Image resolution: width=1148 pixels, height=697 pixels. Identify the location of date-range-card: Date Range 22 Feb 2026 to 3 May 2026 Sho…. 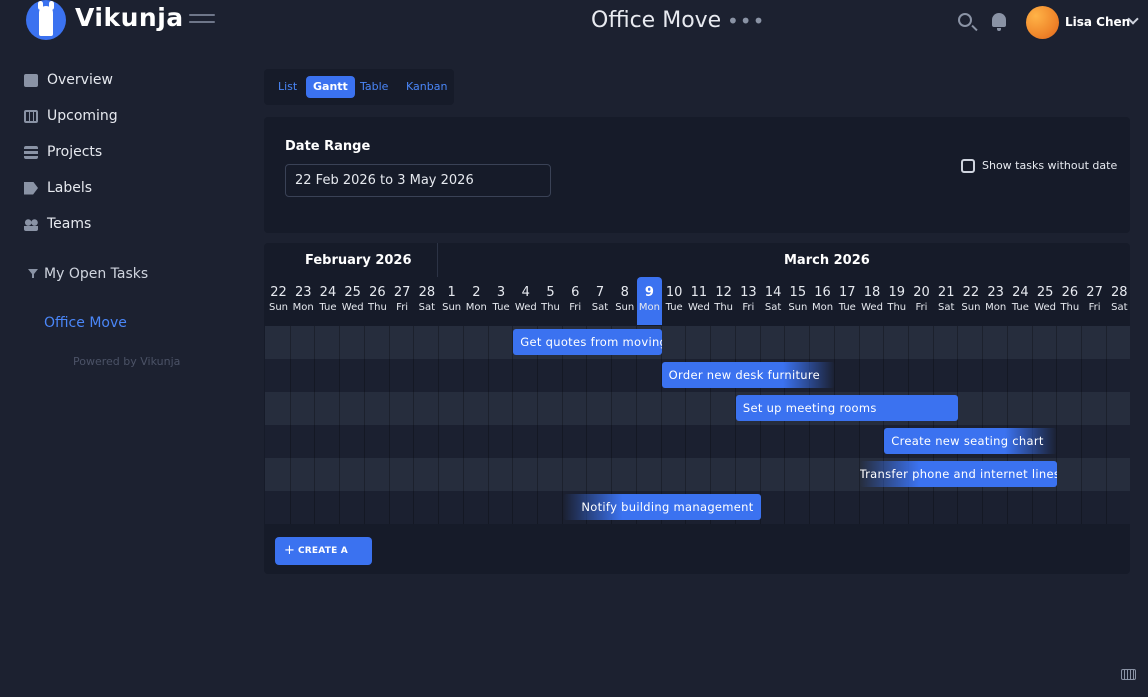
(697, 175).